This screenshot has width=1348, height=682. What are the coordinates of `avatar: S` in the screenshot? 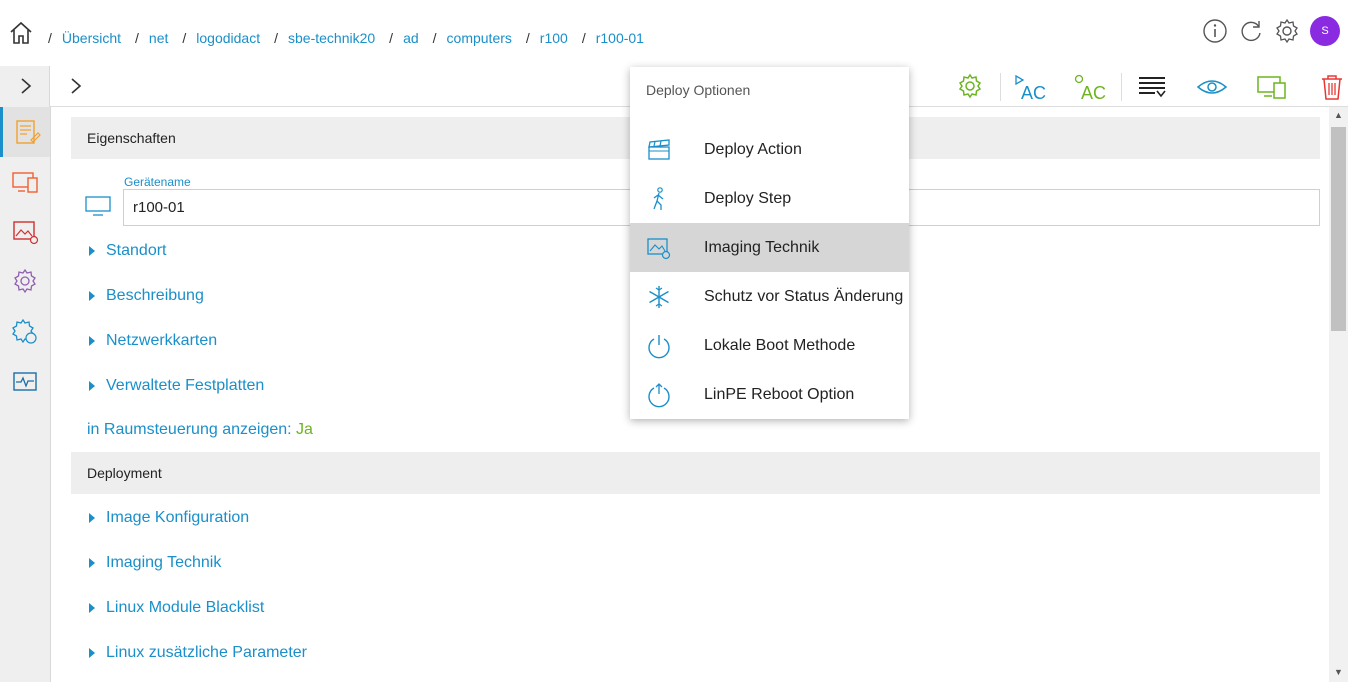 It's located at (1325, 31).